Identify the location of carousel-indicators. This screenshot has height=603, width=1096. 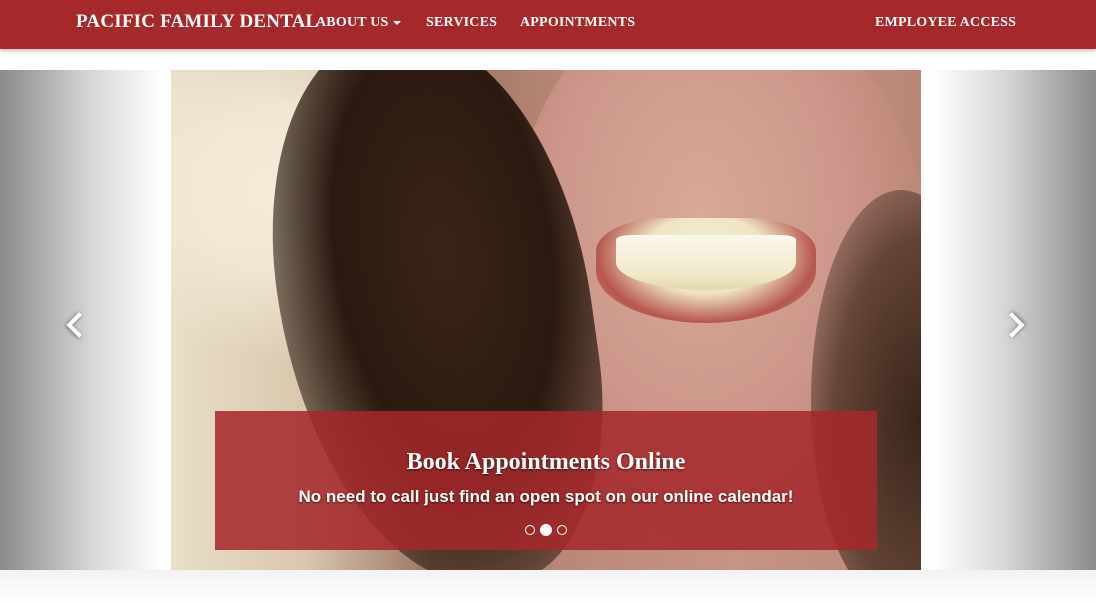
(546, 530).